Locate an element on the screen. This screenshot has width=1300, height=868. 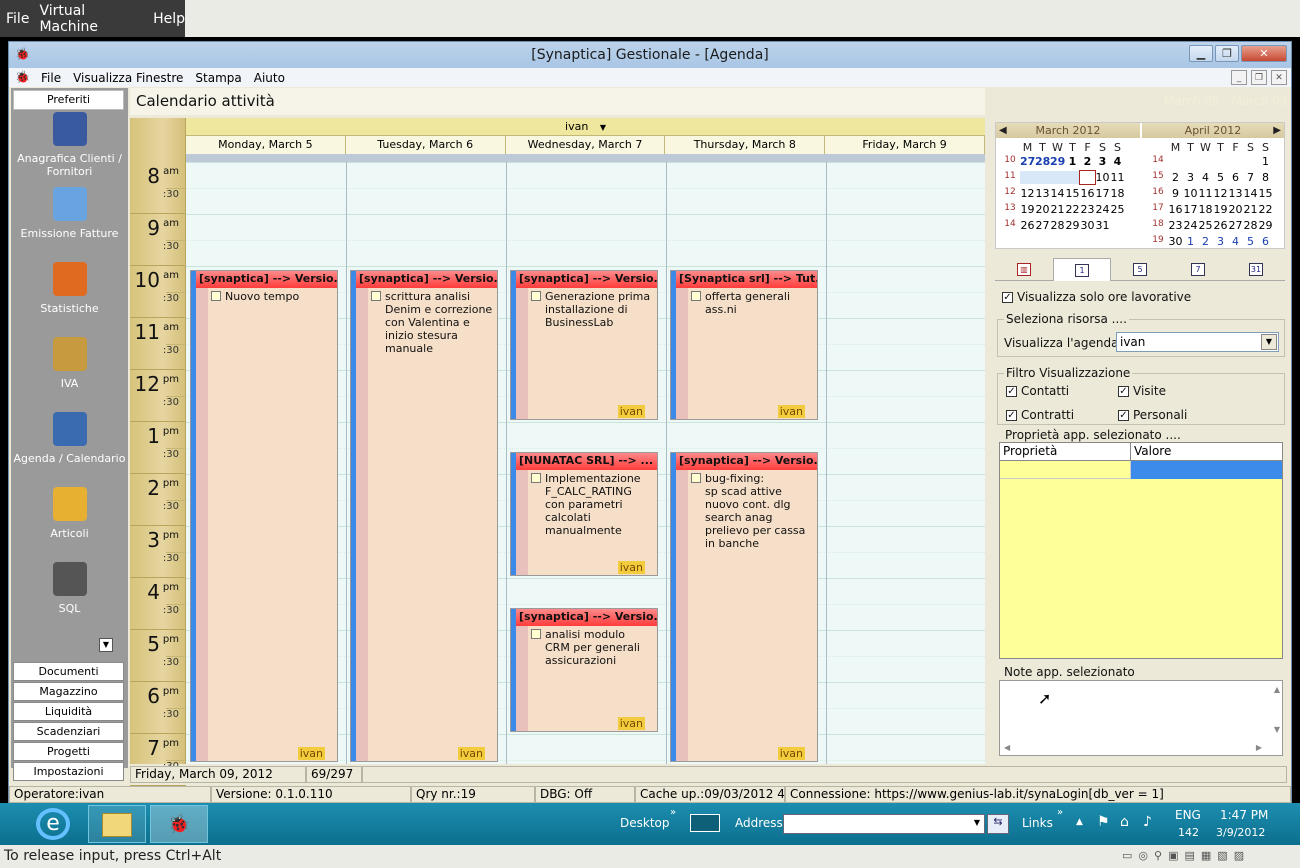
calendar-day: 22 is located at coordinates (1265, 209).